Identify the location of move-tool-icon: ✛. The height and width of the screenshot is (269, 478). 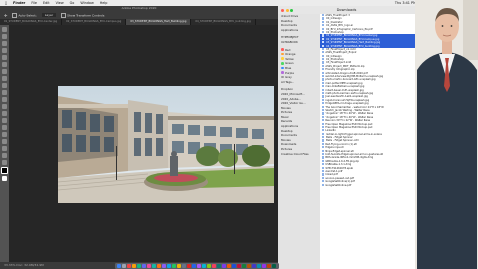
(5, 15).